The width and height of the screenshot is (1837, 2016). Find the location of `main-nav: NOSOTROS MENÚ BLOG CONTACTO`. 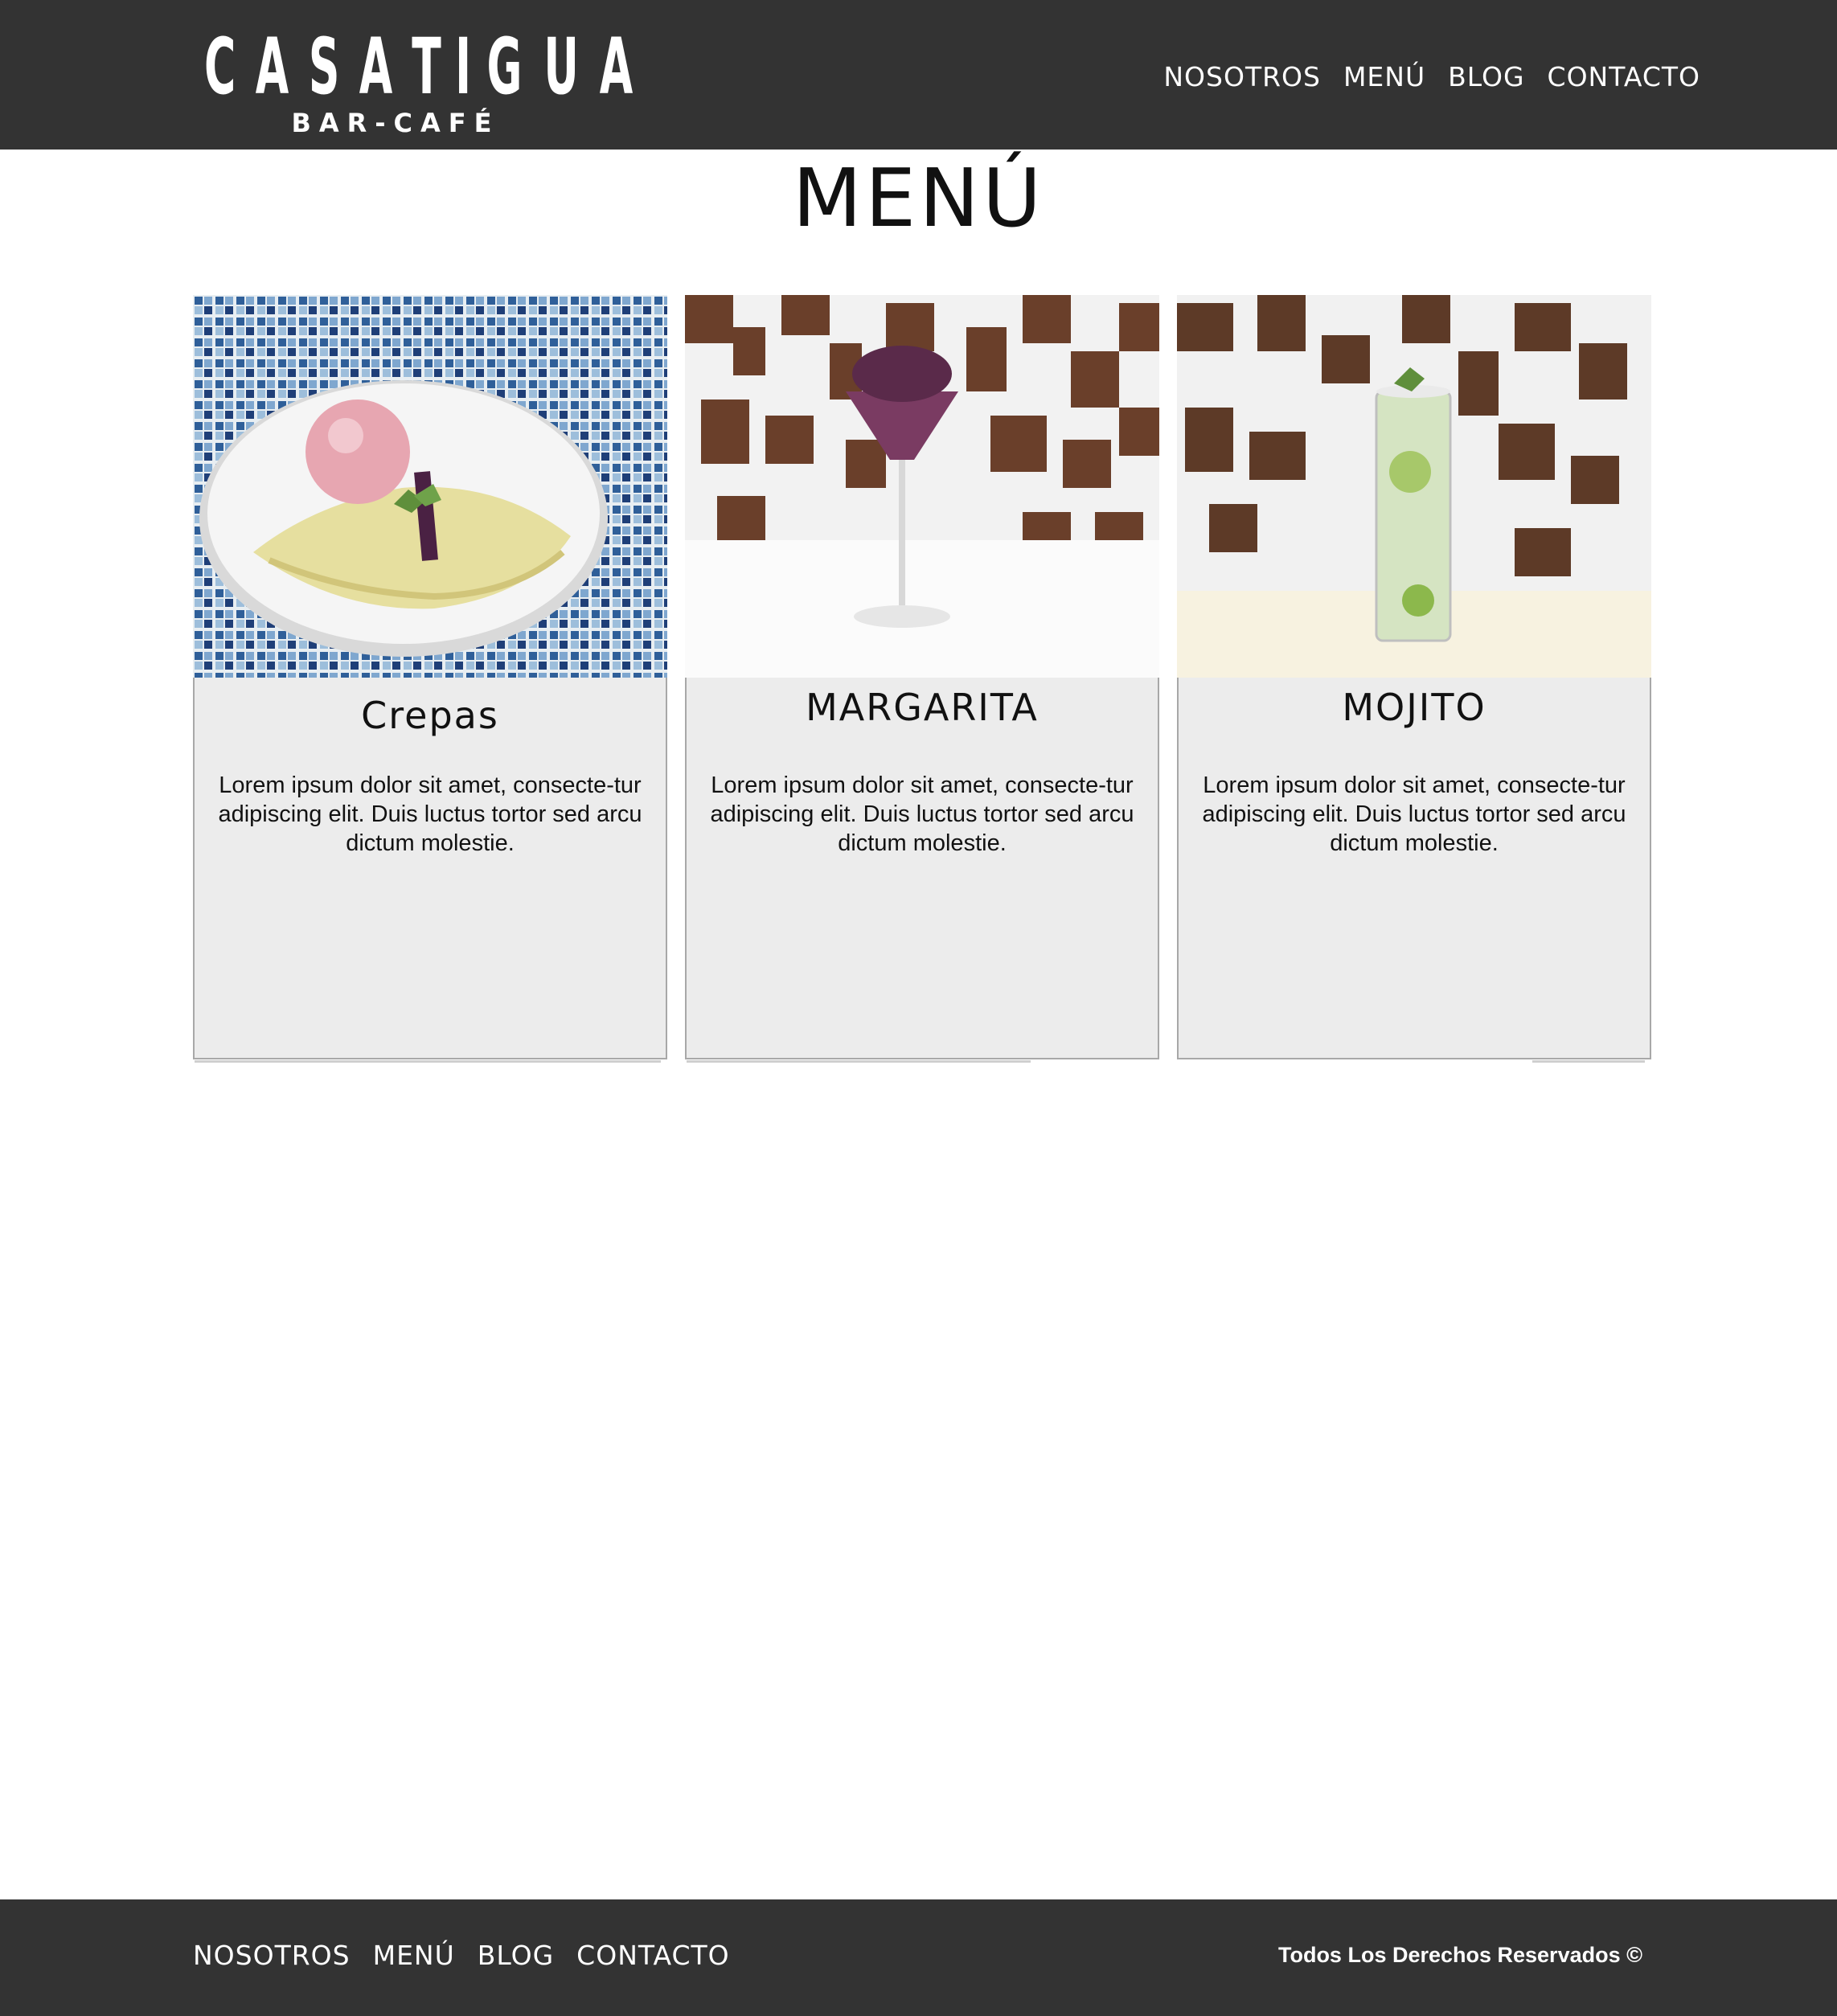

main-nav: NOSOTROS MENÚ BLOG CONTACTO is located at coordinates (1432, 76).